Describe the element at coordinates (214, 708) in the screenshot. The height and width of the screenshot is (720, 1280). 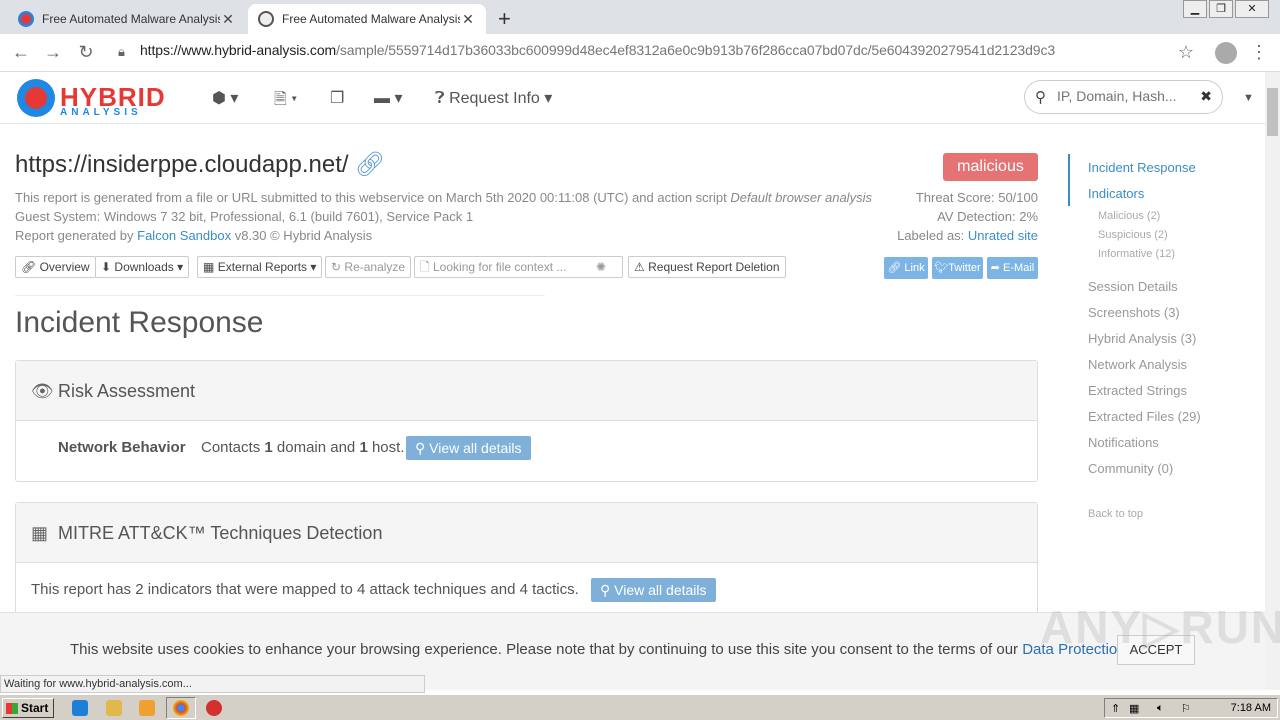
I see `stop-icon` at that location.